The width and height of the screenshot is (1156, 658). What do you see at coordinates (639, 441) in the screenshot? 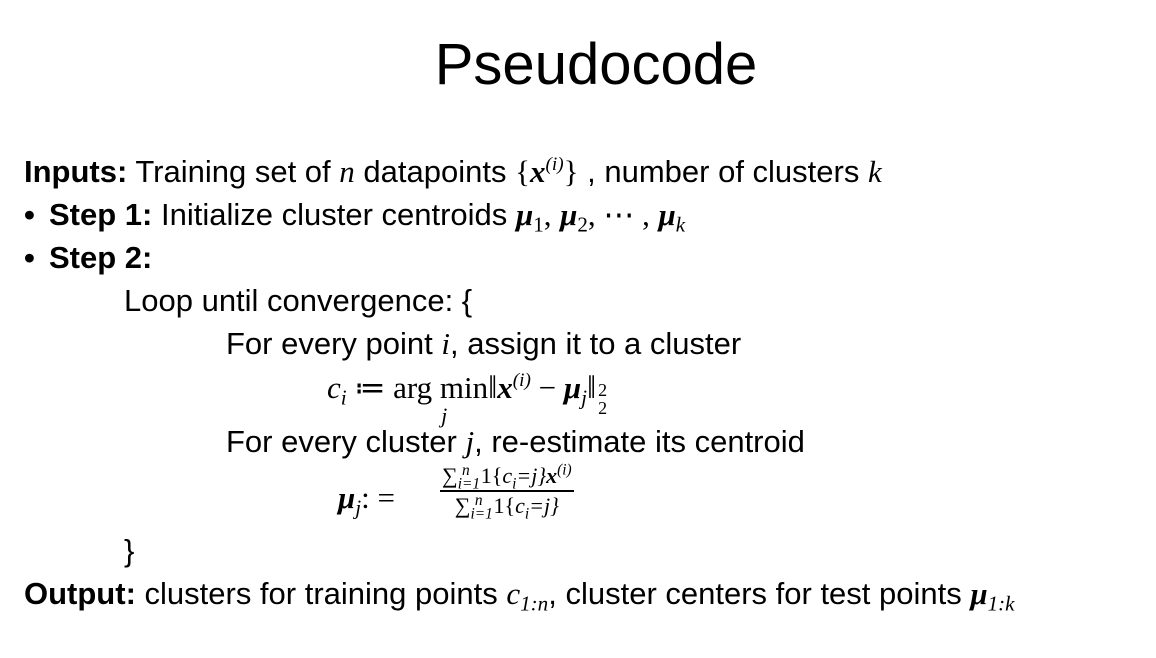
I see `update-text-b: , re-estimate its centroid` at bounding box center [639, 441].